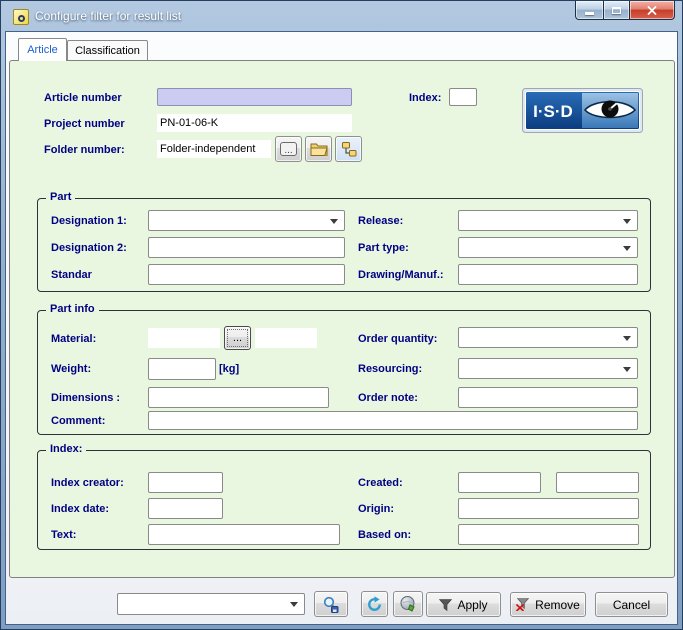  What do you see at coordinates (78, 421) in the screenshot?
I see `comment-label: Comment:` at bounding box center [78, 421].